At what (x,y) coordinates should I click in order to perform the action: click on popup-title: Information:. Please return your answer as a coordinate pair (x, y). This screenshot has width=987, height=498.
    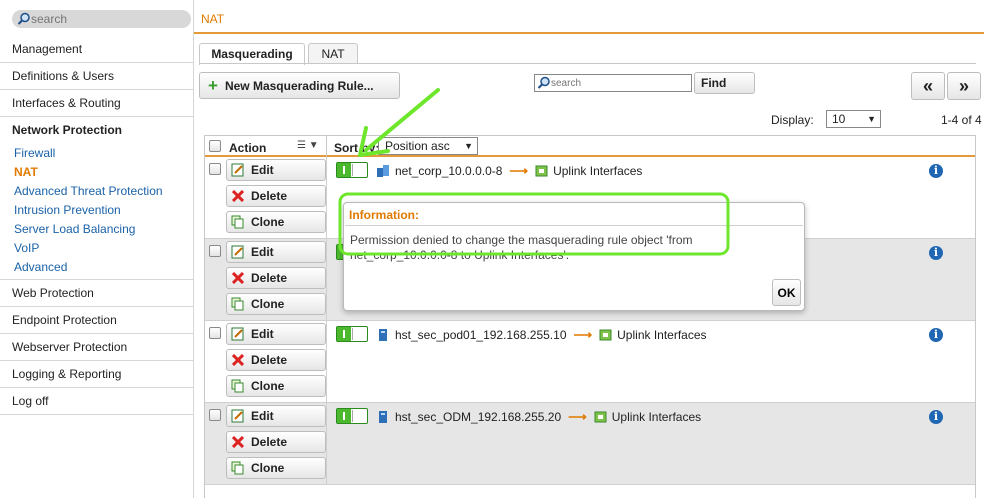
    Looking at the image, I should click on (384, 215).